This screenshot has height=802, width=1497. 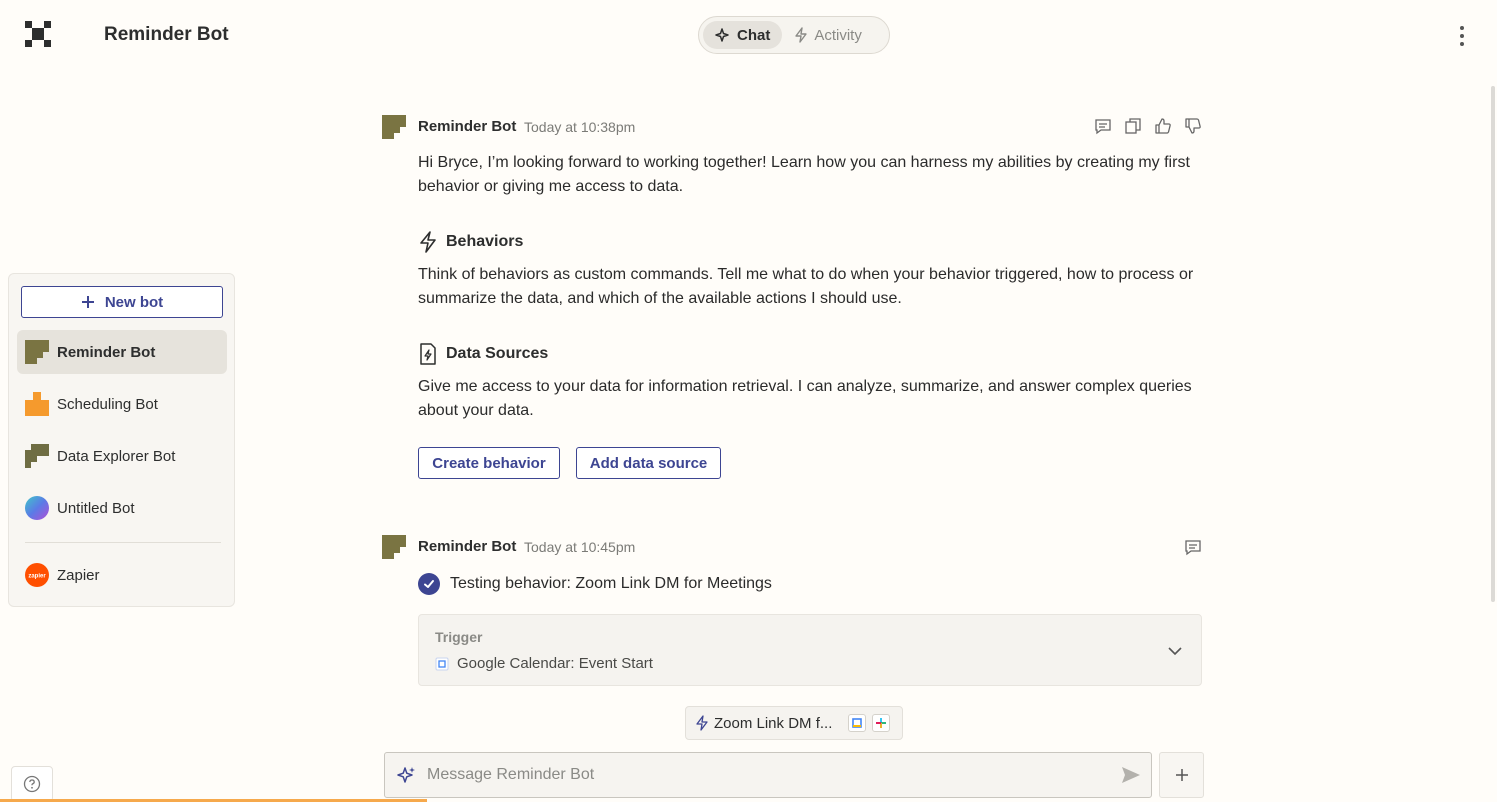 I want to click on sidebar-item-label: Scheduling Bot, so click(x=107, y=404).